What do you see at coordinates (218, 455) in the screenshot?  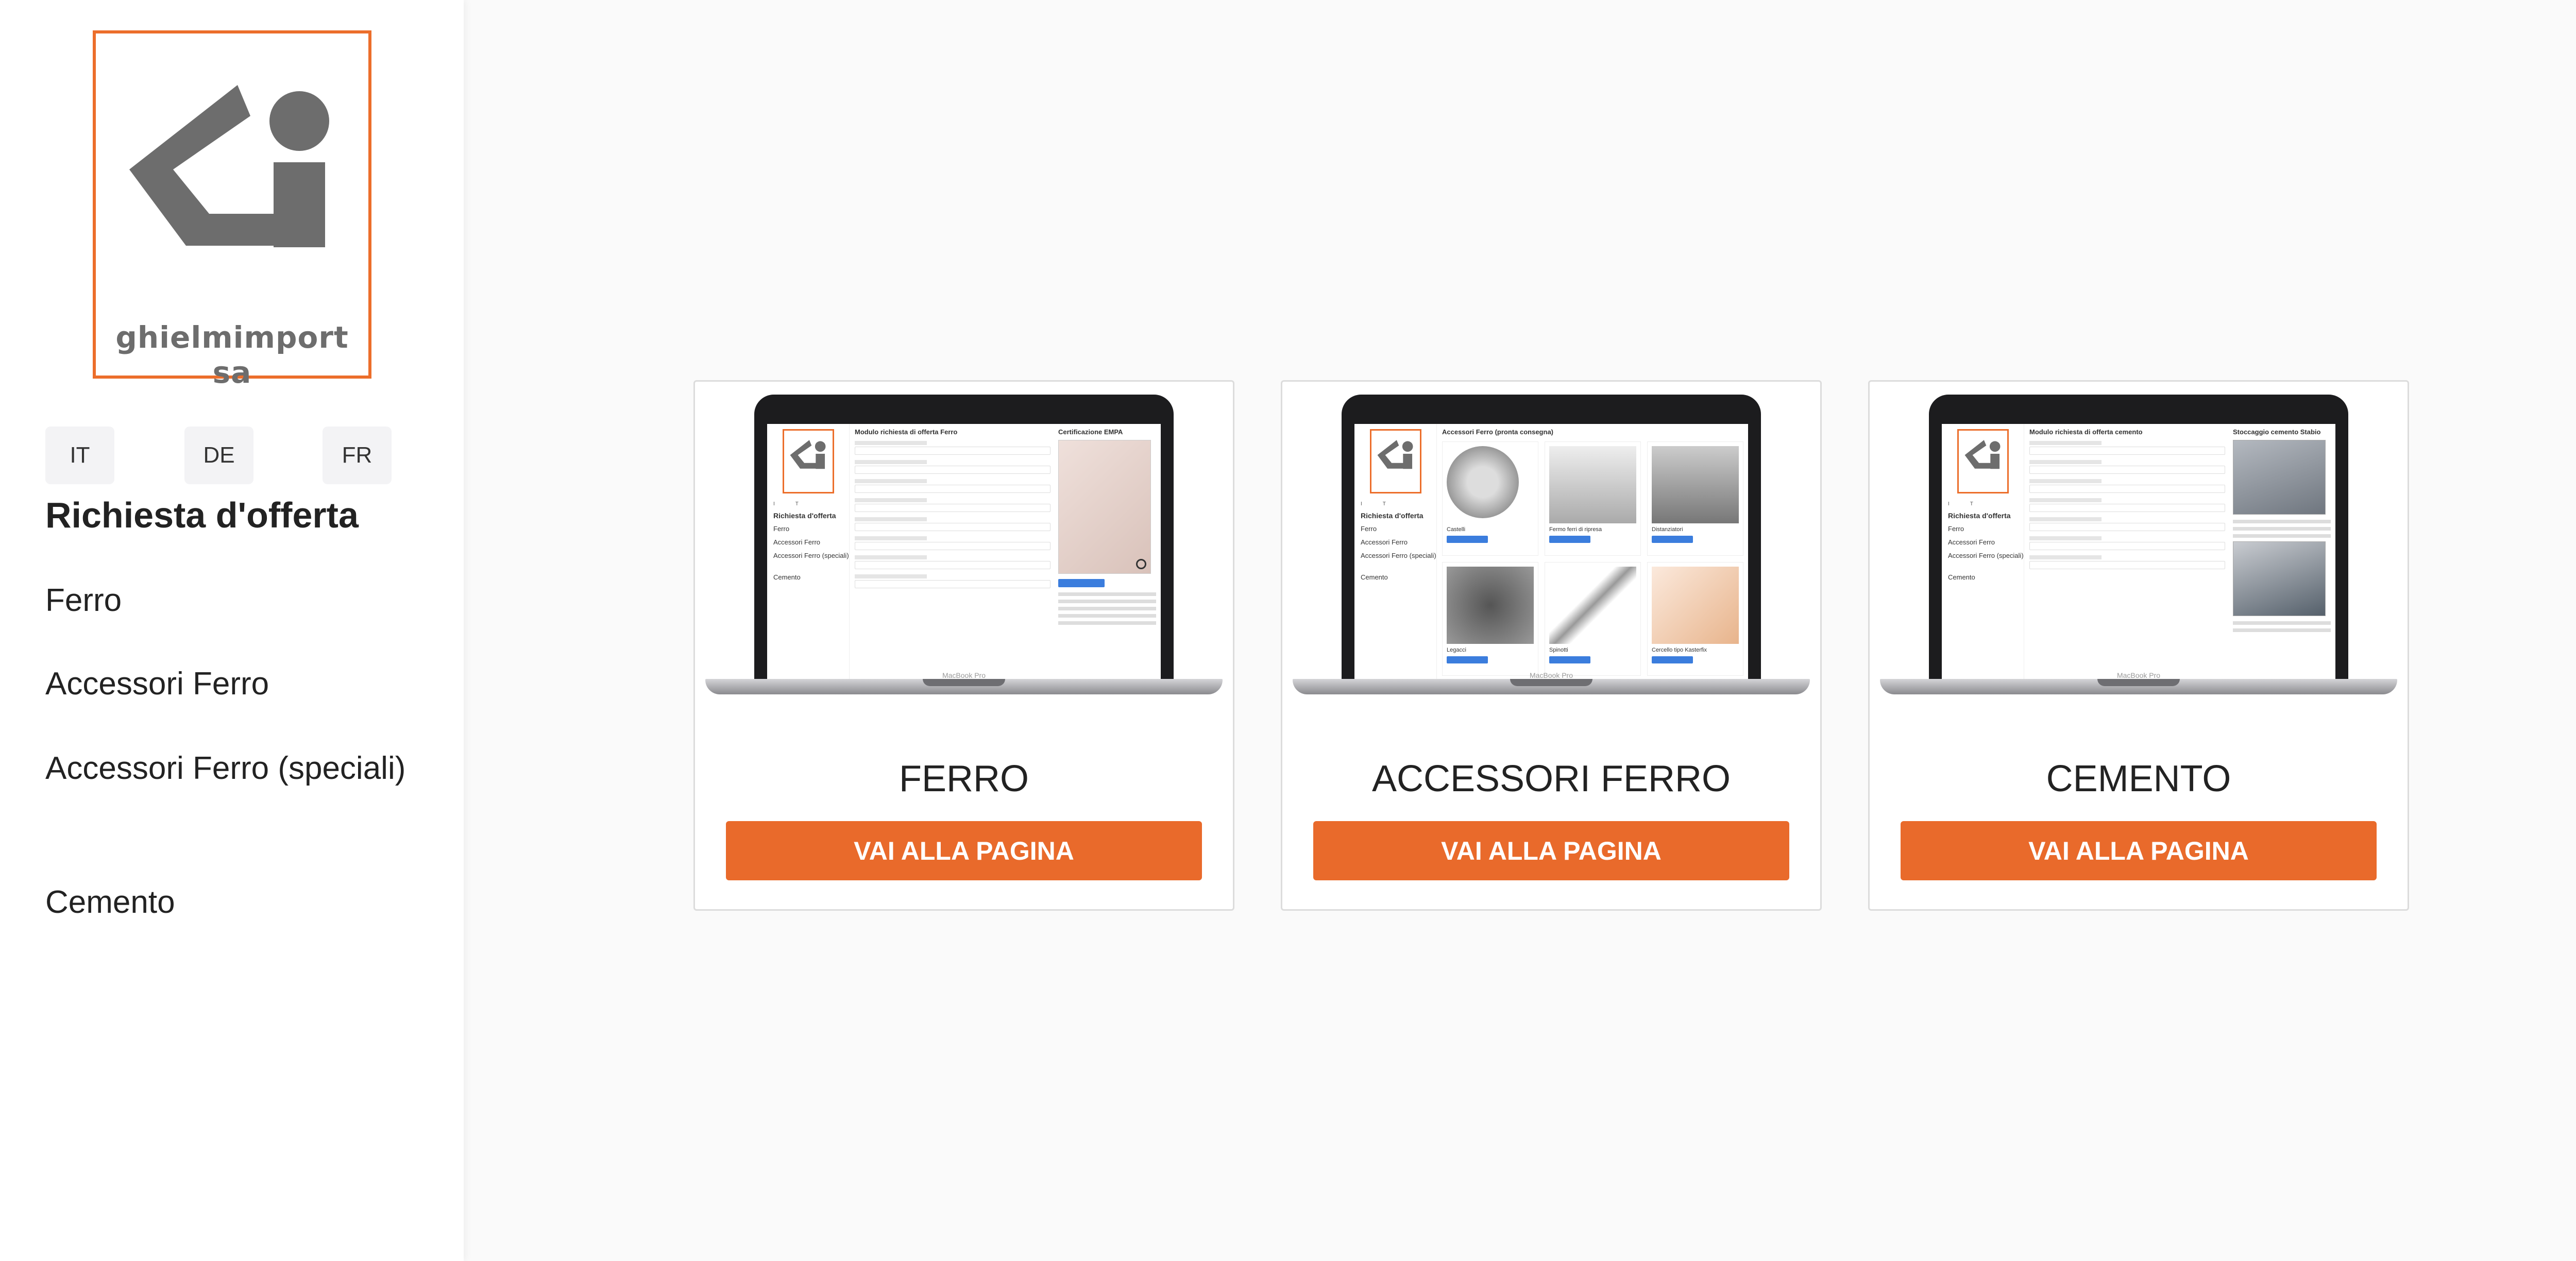 I see `lang-de-button: DE` at bounding box center [218, 455].